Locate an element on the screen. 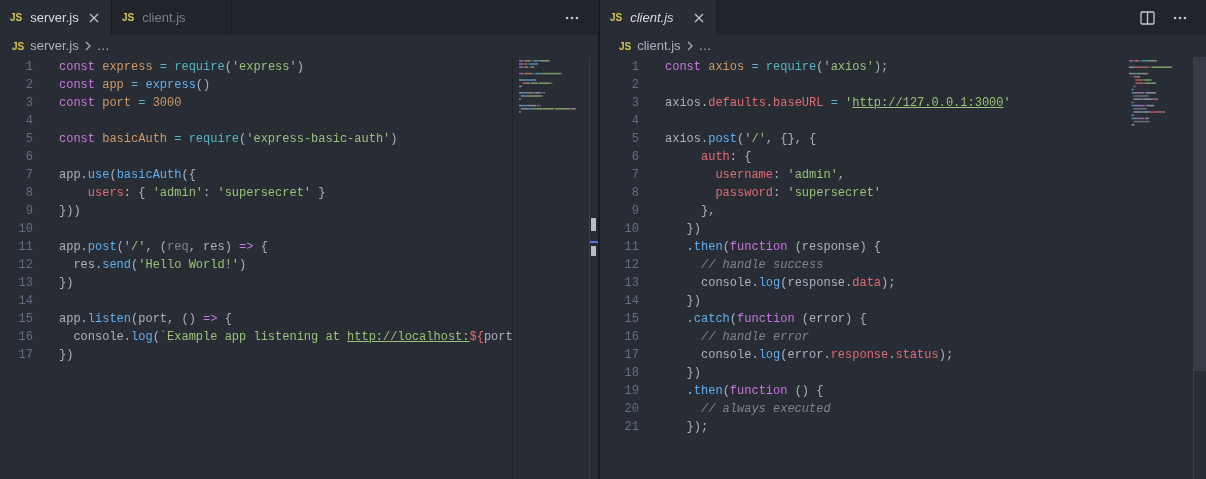 The image size is (1206, 479). tab-label: server.js is located at coordinates (54, 17).